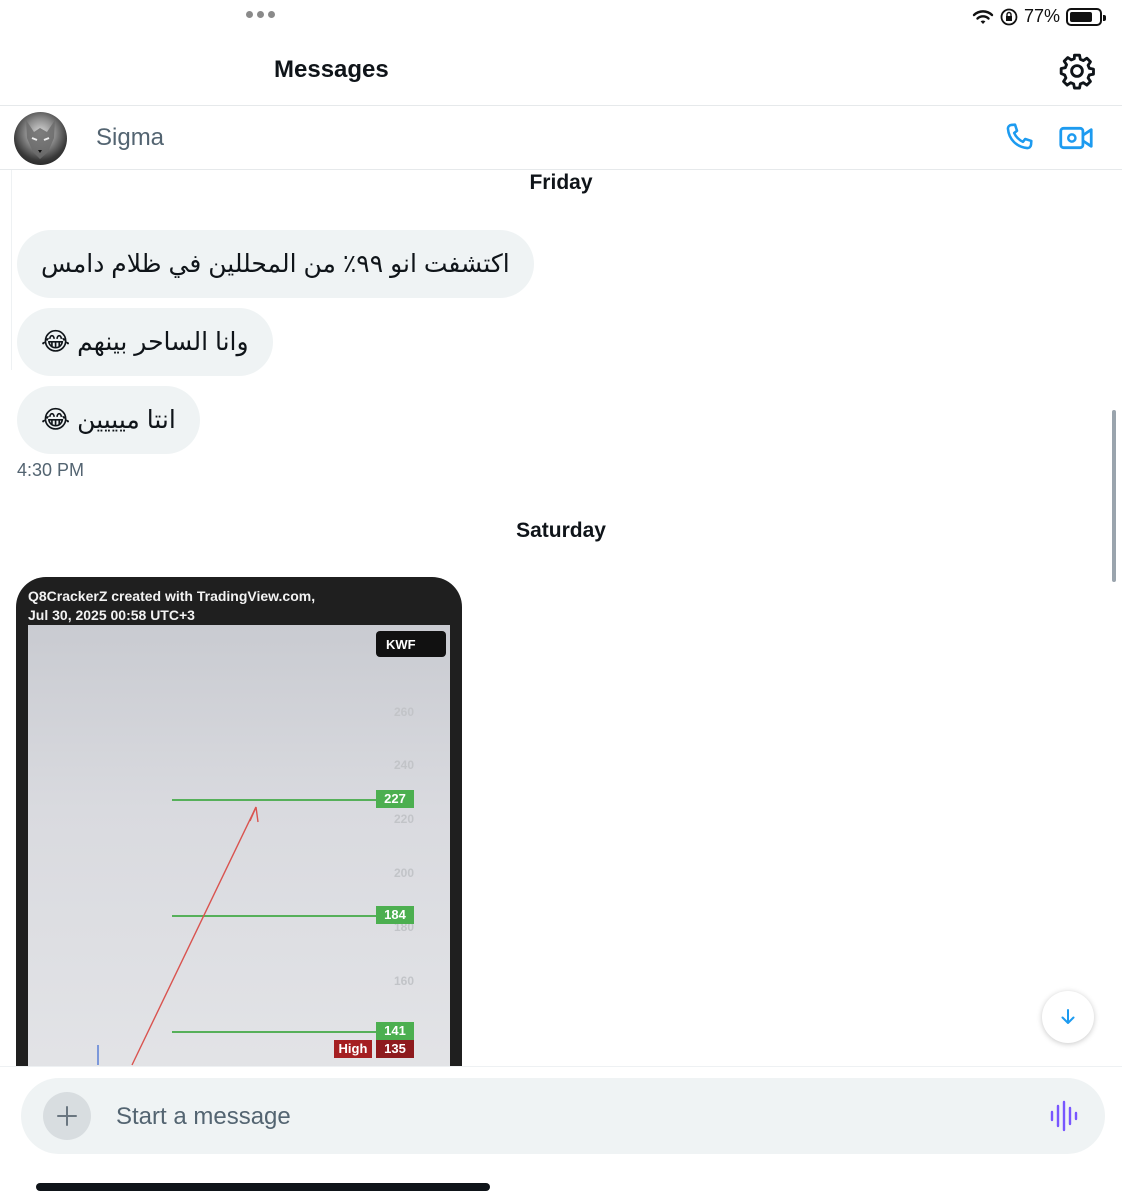  What do you see at coordinates (561, 71) in the screenshot?
I see `header: Messages` at bounding box center [561, 71].